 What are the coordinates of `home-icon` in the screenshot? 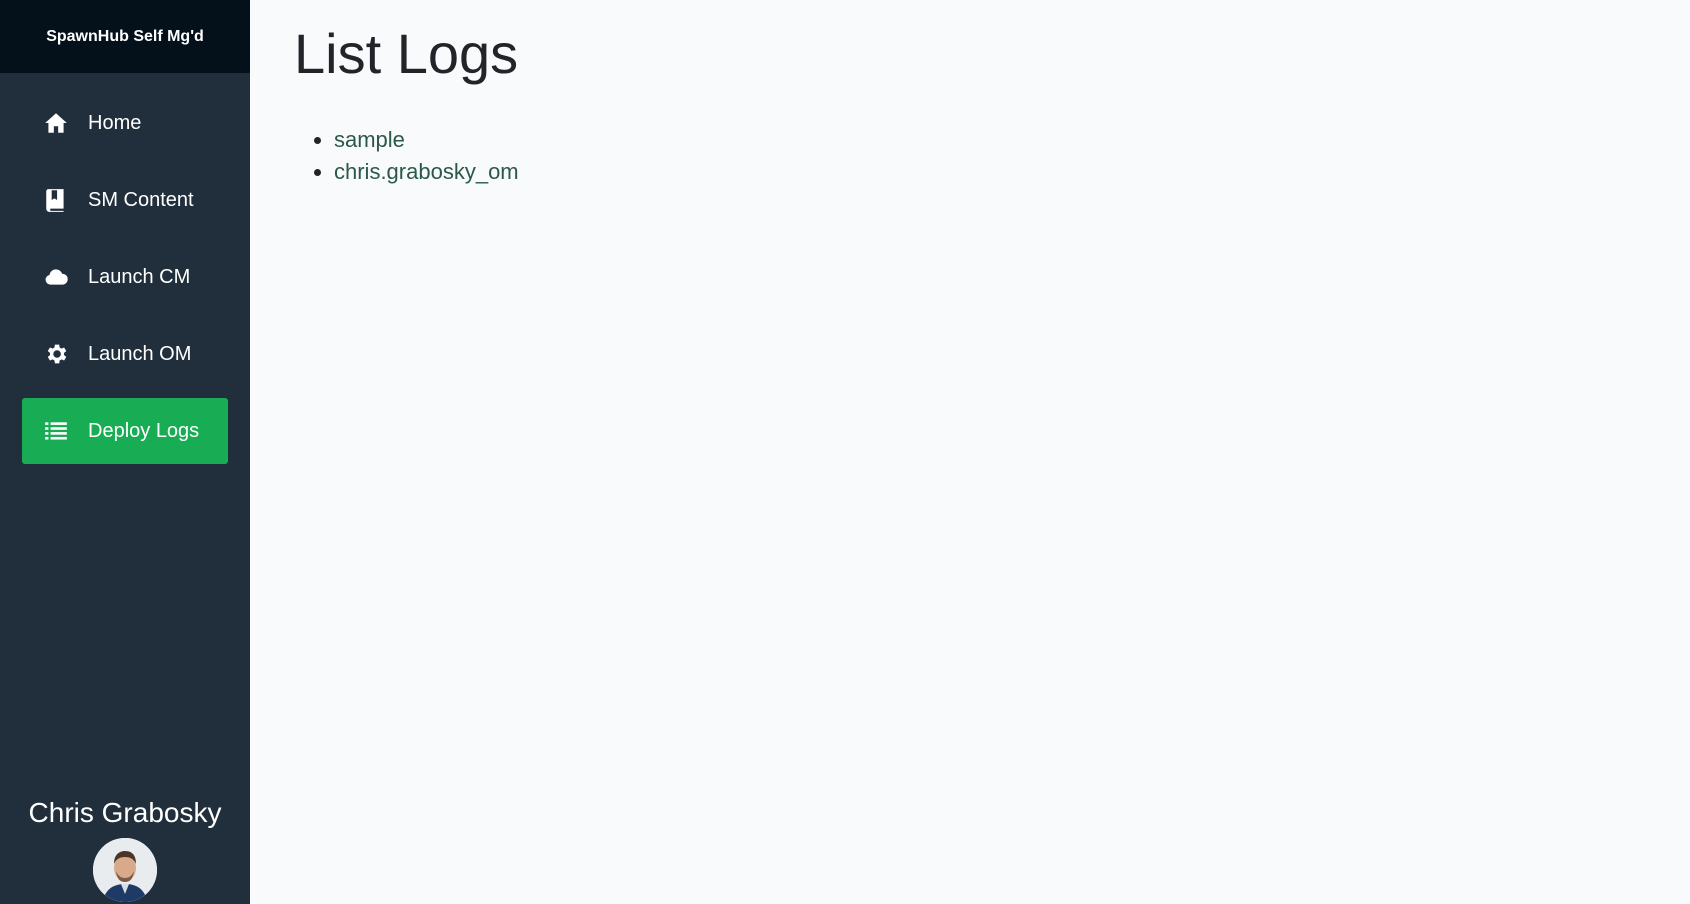 It's located at (56, 123).